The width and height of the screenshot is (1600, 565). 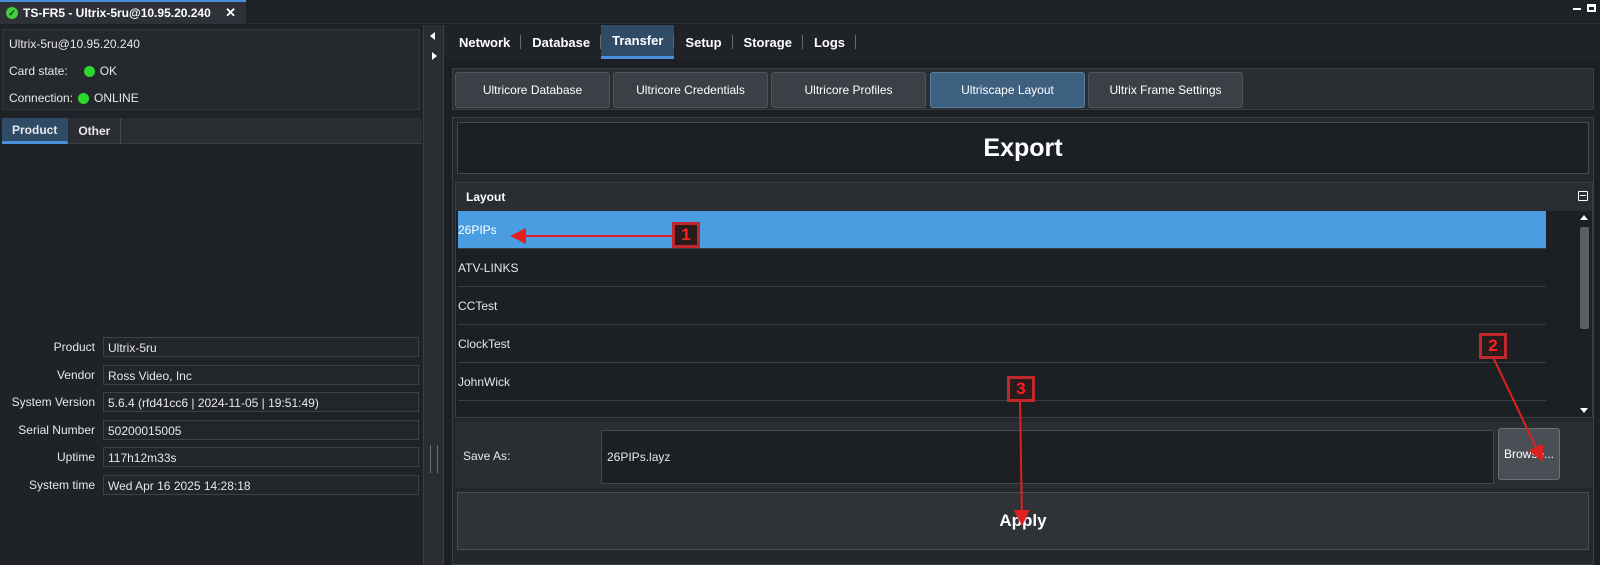 What do you see at coordinates (487, 456) in the screenshot?
I see `save-as-label: Save As:` at bounding box center [487, 456].